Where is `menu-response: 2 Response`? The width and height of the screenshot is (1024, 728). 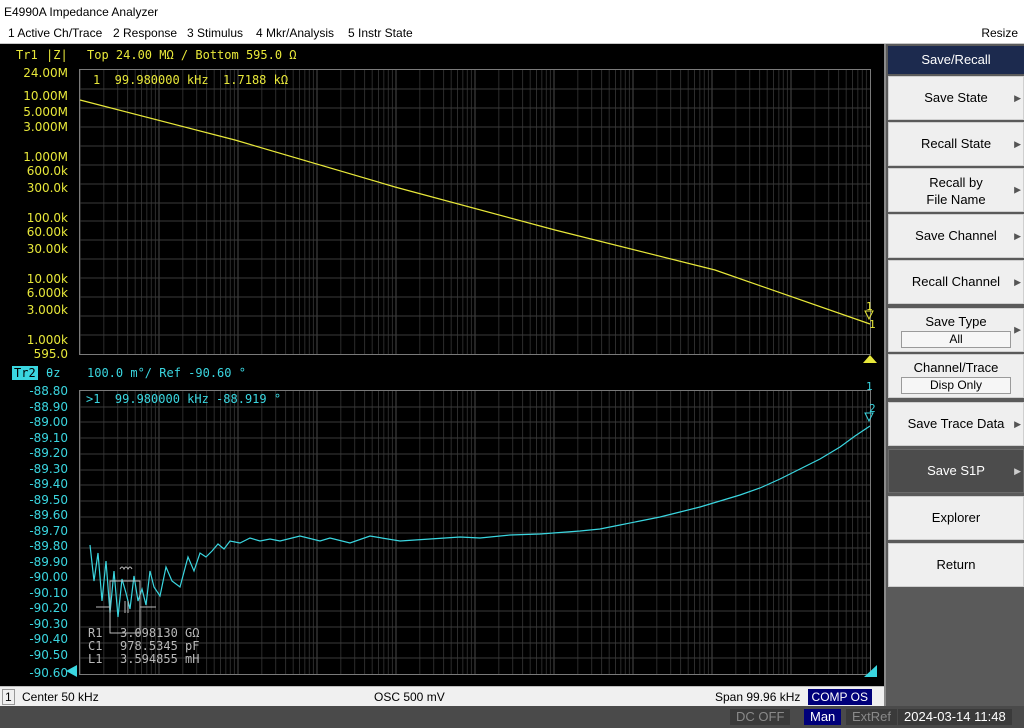
menu-response: 2 Response is located at coordinates (145, 33).